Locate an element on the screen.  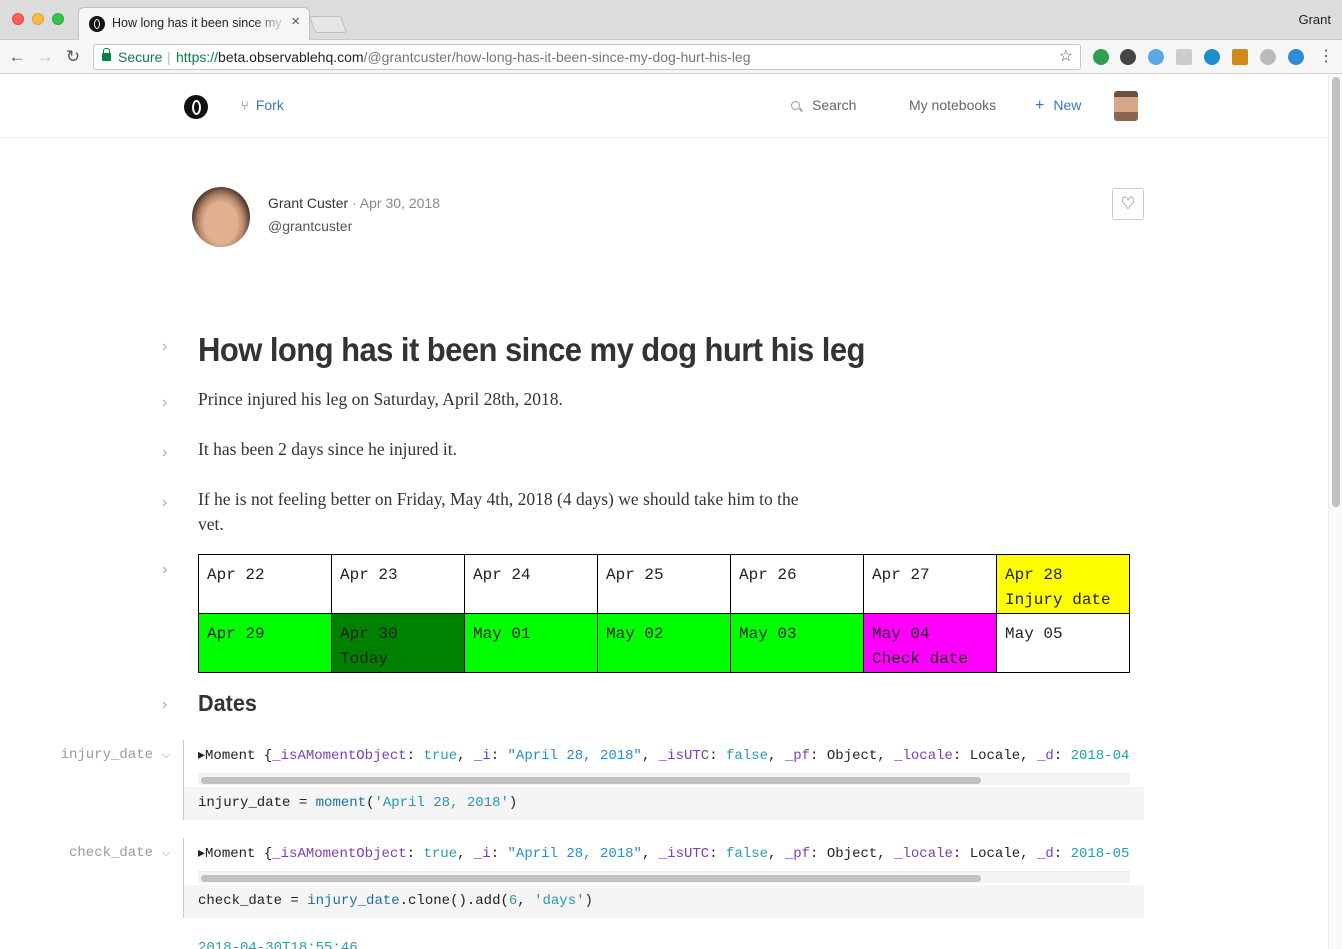
search-button: Search is located at coordinates (823, 105).